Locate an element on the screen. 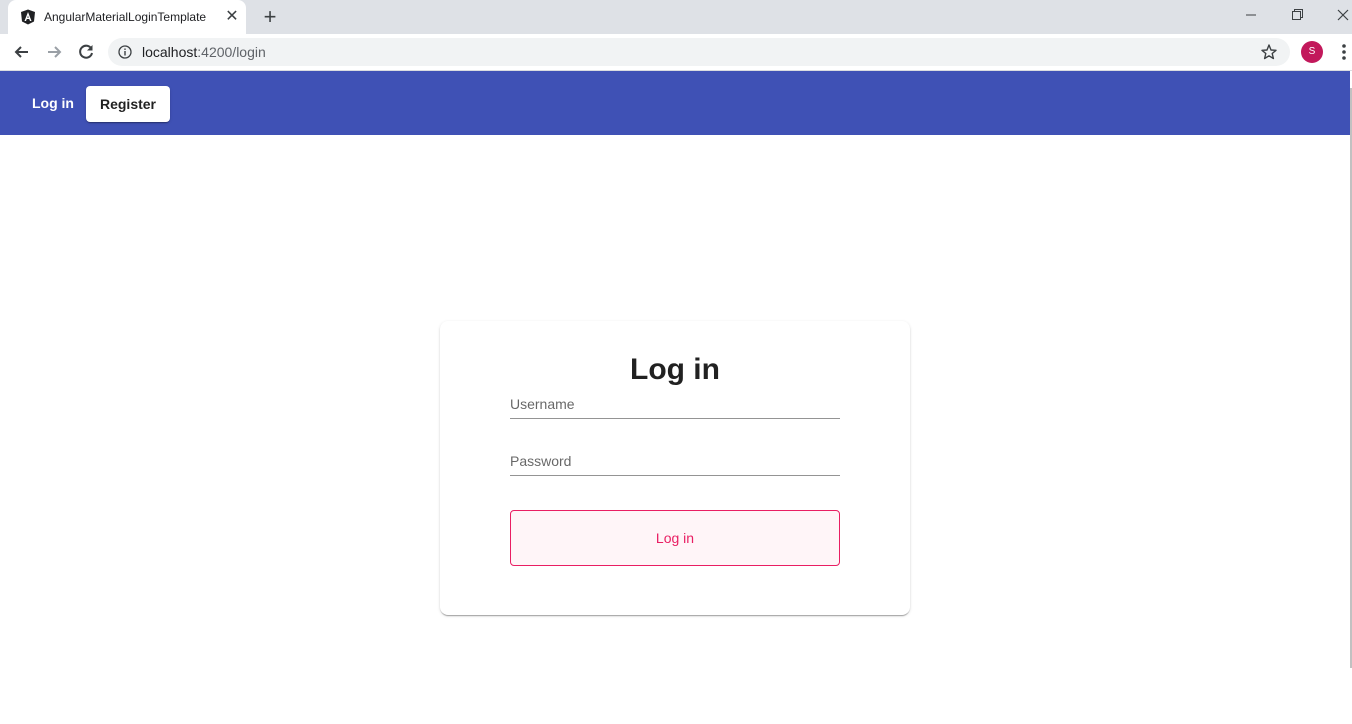  browser-tab: AngularMaterialLoginTemplate ✕ is located at coordinates (127, 17).